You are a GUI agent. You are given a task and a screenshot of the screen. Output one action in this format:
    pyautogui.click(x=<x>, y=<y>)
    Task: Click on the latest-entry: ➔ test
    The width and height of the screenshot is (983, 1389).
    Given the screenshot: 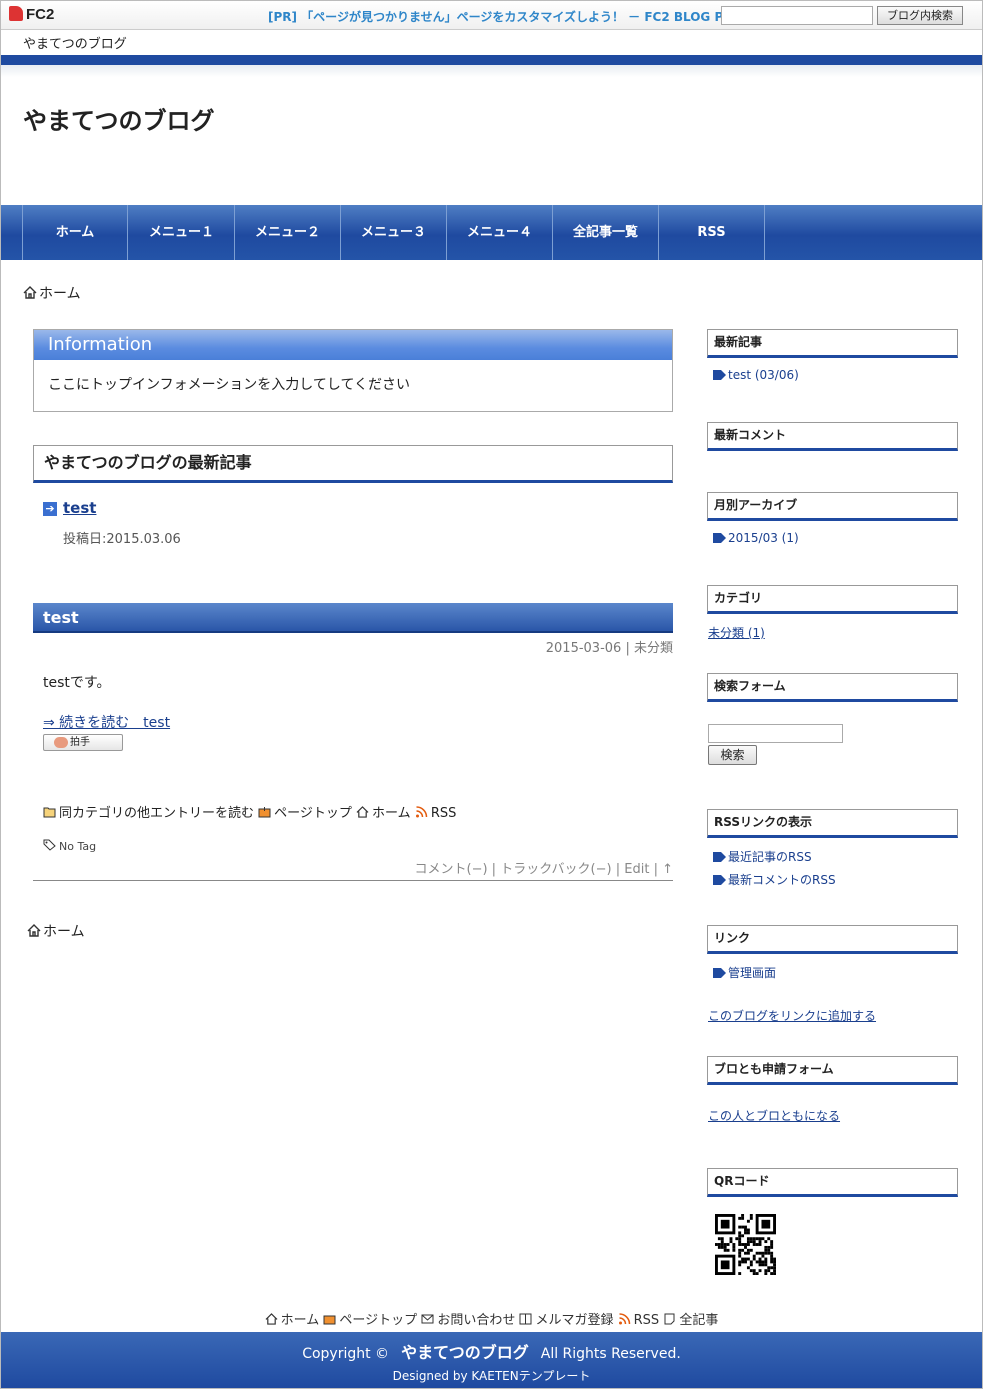 What is the action you would take?
    pyautogui.click(x=69, y=508)
    